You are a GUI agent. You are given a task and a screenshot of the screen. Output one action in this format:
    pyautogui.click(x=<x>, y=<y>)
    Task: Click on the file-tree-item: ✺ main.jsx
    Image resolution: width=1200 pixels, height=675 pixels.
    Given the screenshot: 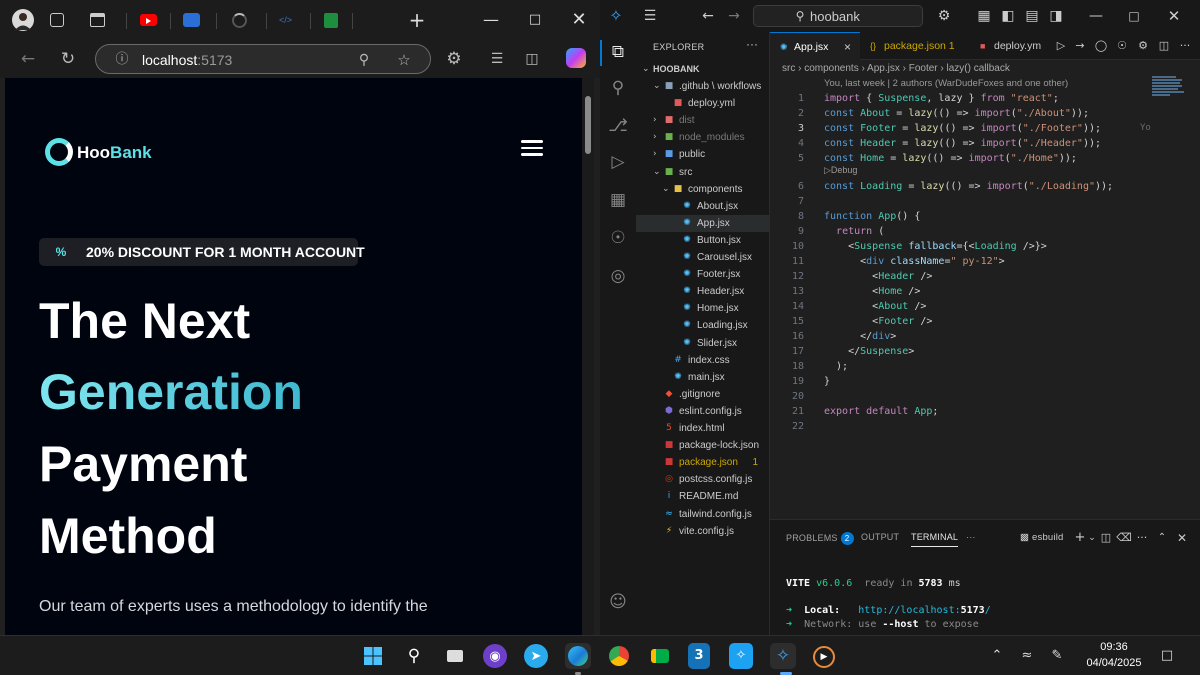 What is the action you would take?
    pyautogui.click(x=703, y=377)
    